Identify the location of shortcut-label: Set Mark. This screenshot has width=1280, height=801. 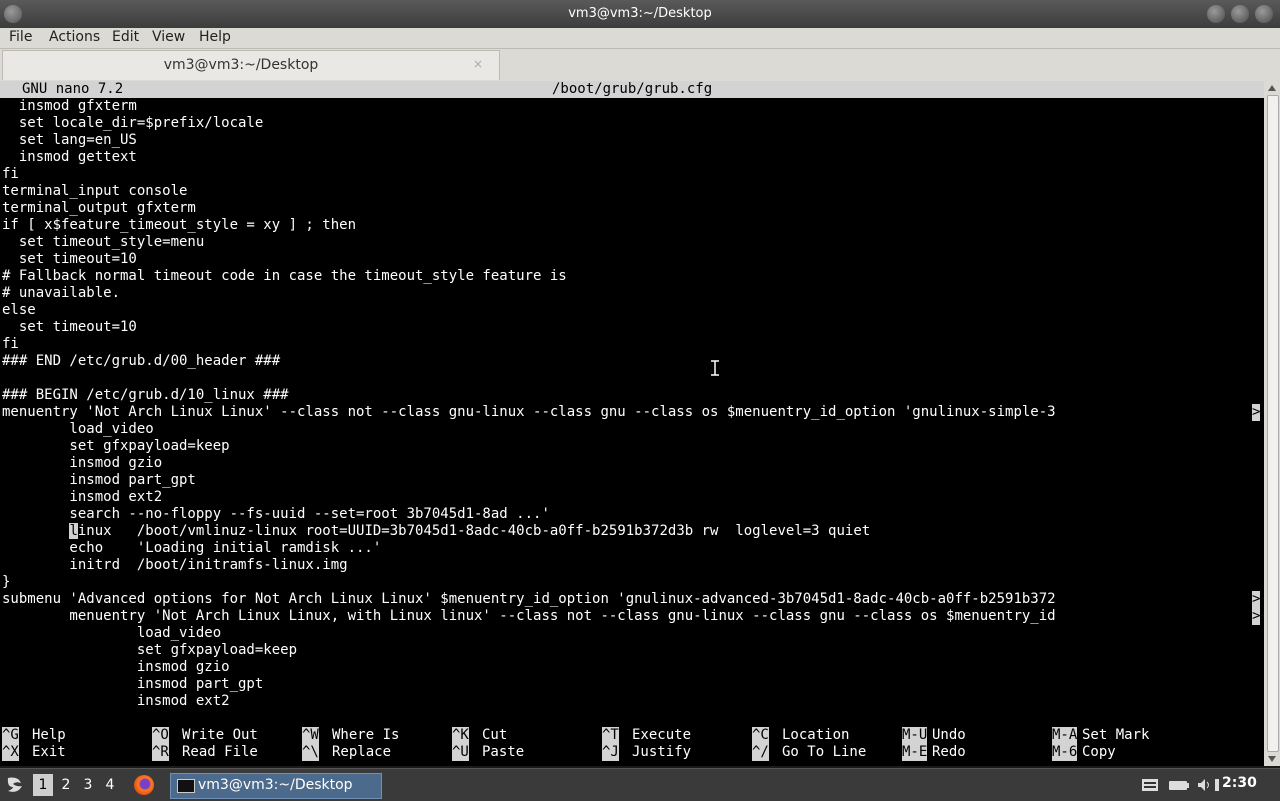
(1116, 735).